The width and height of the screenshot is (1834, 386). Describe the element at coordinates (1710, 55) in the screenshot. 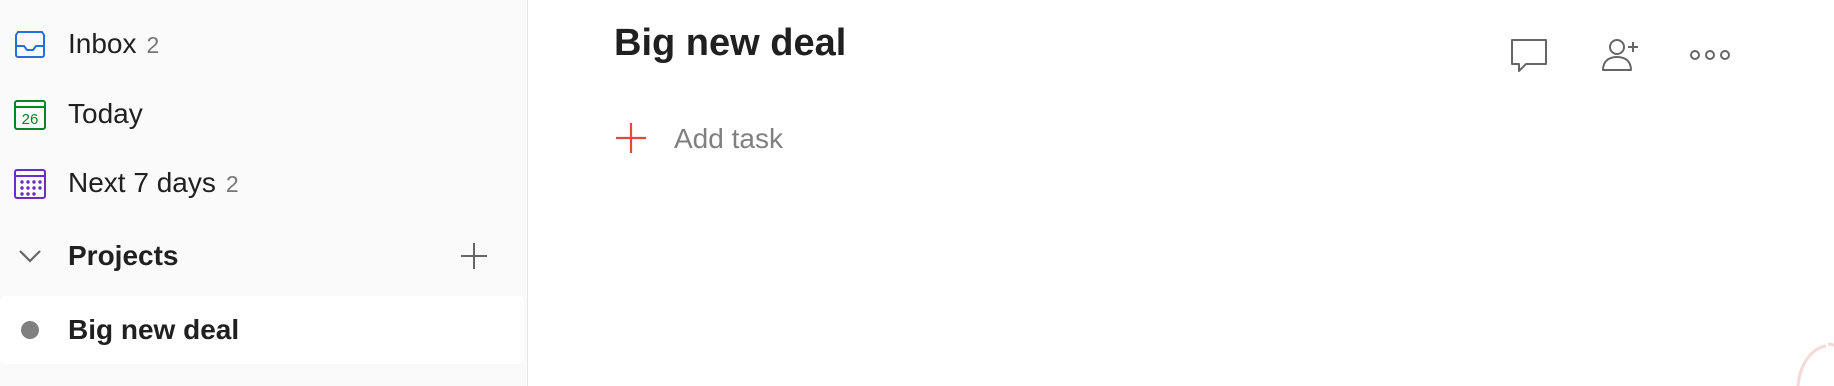

I see `more-icon` at that location.